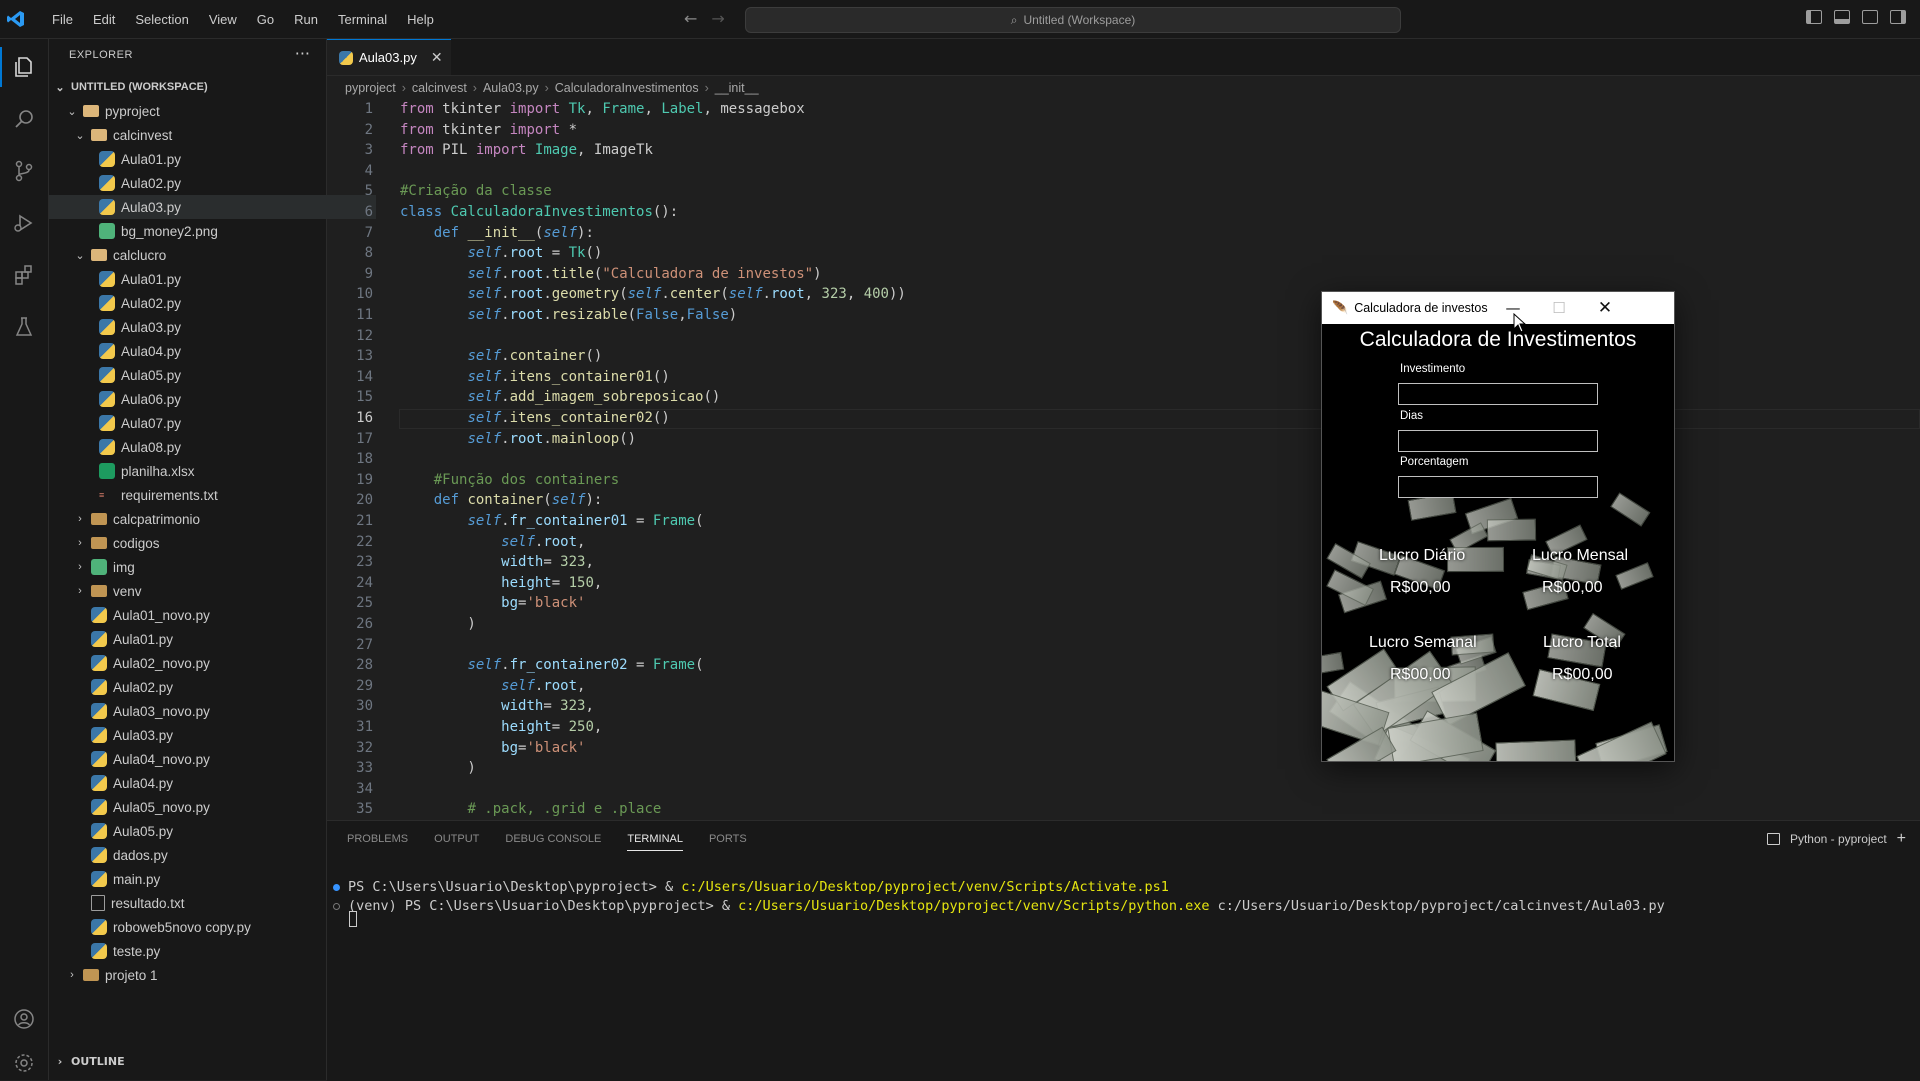 The width and height of the screenshot is (1920, 1081). Describe the element at coordinates (1814, 17) in the screenshot. I see `toggle-sidebar-icon` at that location.